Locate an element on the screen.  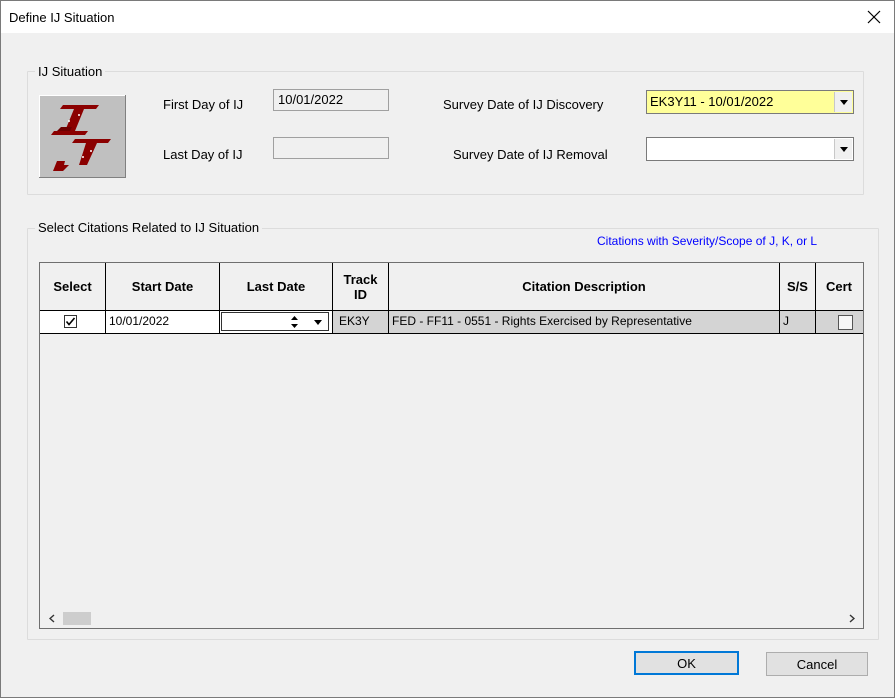
scroll-thumb is located at coordinates (77, 618).